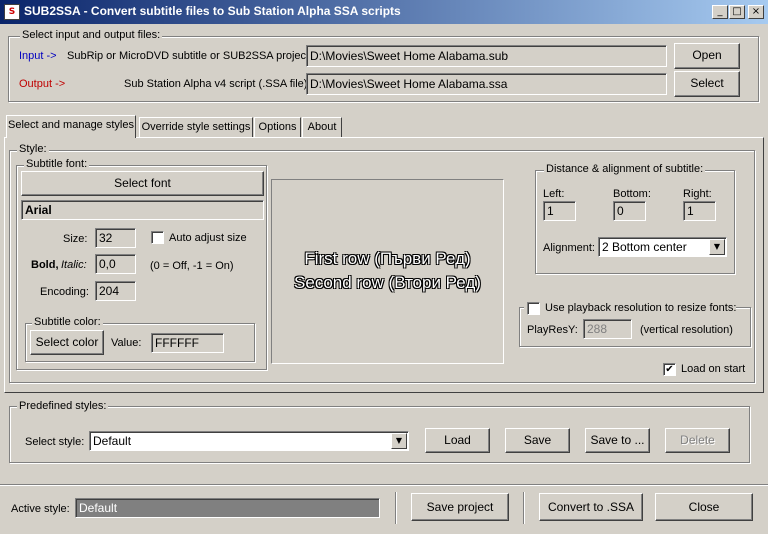  Describe the element at coordinates (697, 194) in the screenshot. I see `right-label: Right:` at that location.